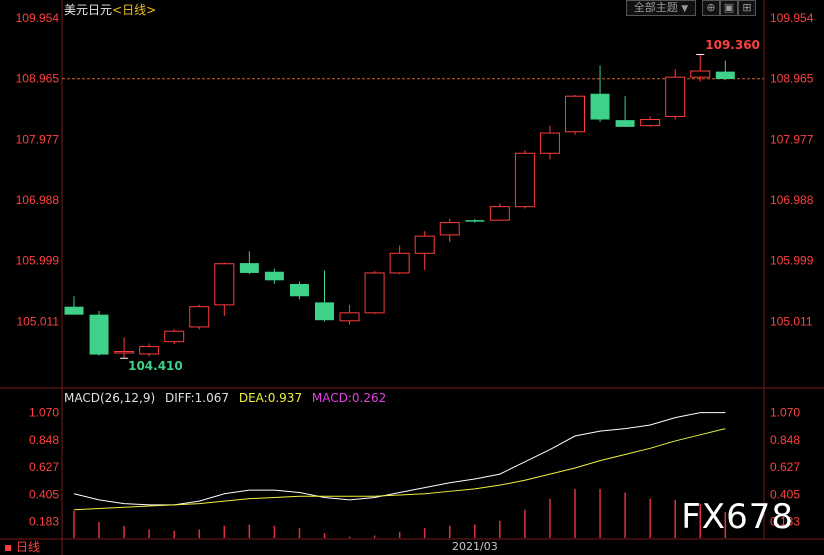 The image size is (824, 555). What do you see at coordinates (785, 467) in the screenshot?
I see `macd-tick-right: 0.627` at bounding box center [785, 467].